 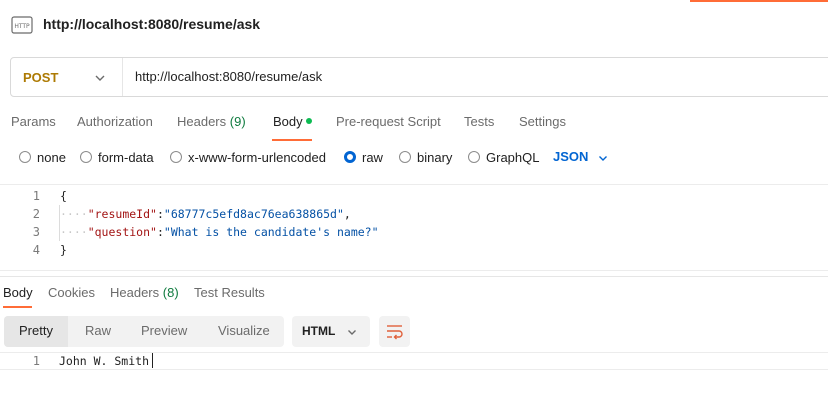 What do you see at coordinates (126, 157) in the screenshot?
I see `radio-label: form-data` at bounding box center [126, 157].